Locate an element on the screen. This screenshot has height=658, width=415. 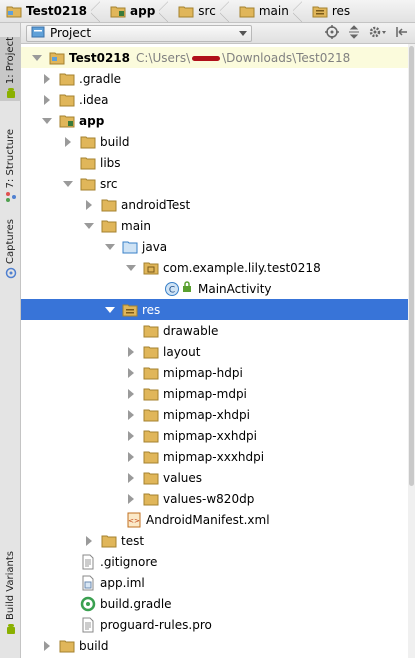
tree-row-values-w820dp: values-w820dp is located at coordinates (218, 498).